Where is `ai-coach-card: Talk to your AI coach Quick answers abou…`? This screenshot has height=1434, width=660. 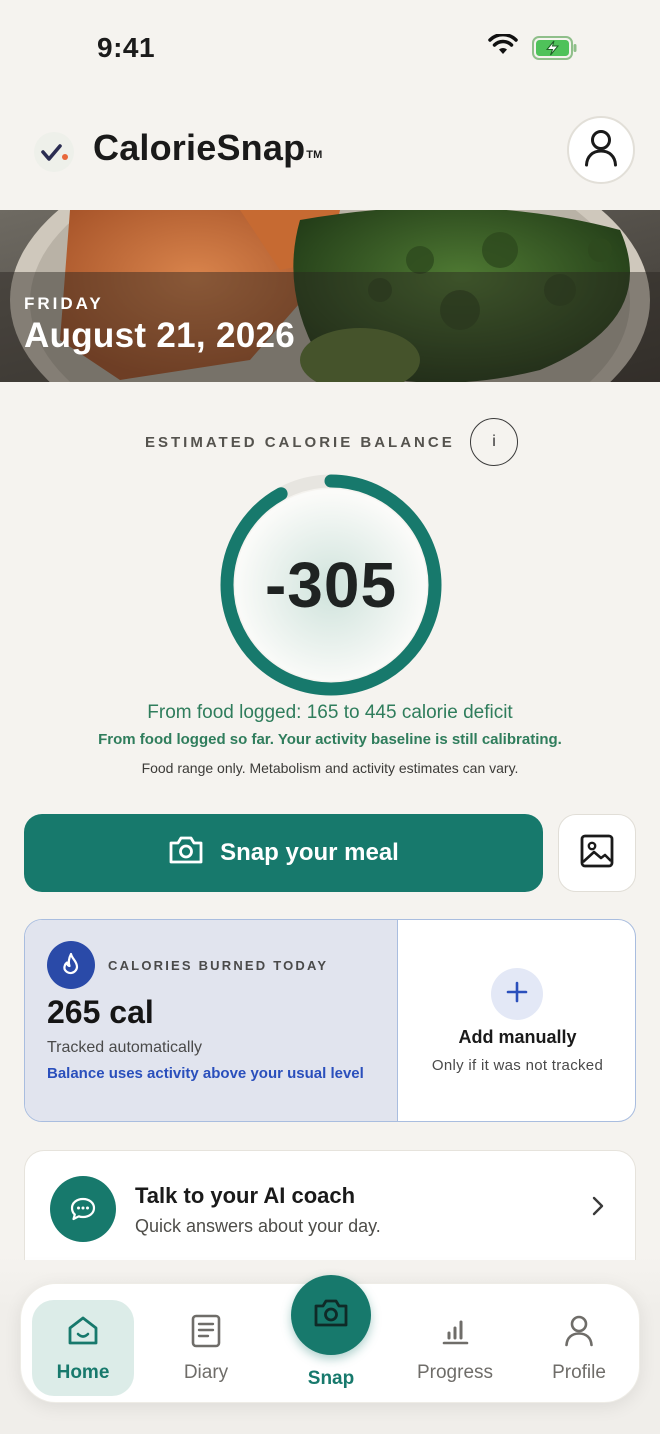 ai-coach-card: Talk to your AI coach Quick answers abou… is located at coordinates (330, 1205).